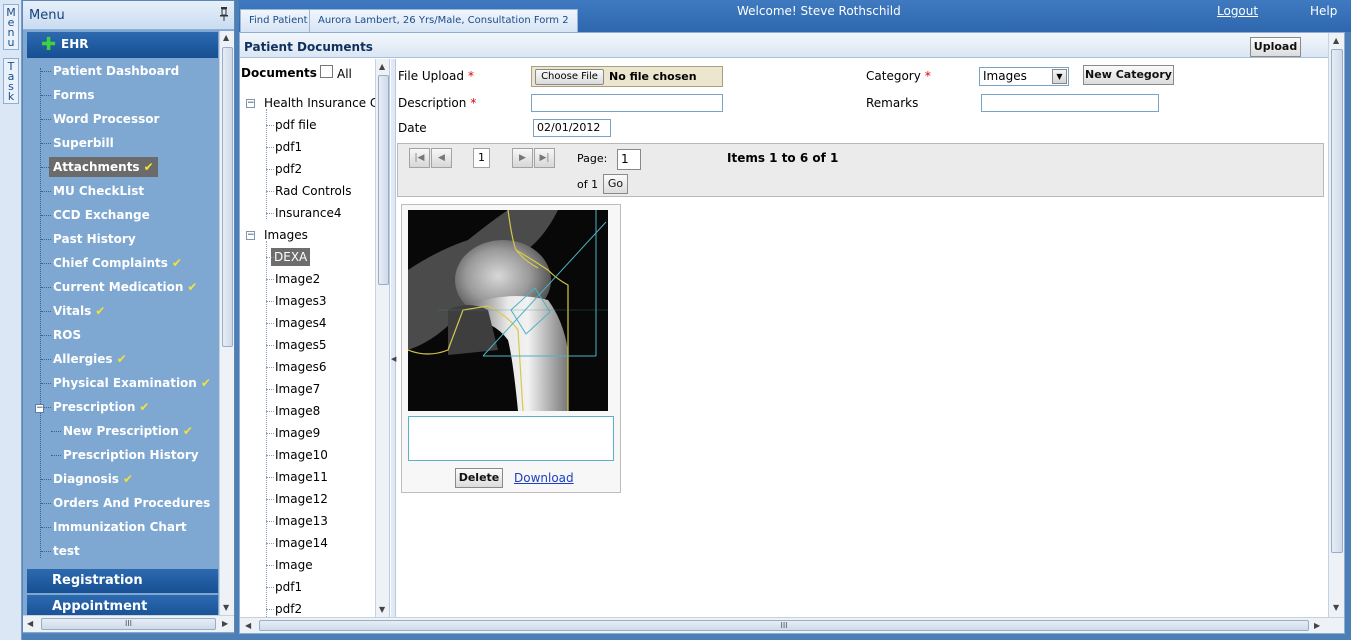 The image size is (1351, 640). Describe the element at coordinates (296, 125) in the screenshot. I see `tree-node: pdf file` at that location.